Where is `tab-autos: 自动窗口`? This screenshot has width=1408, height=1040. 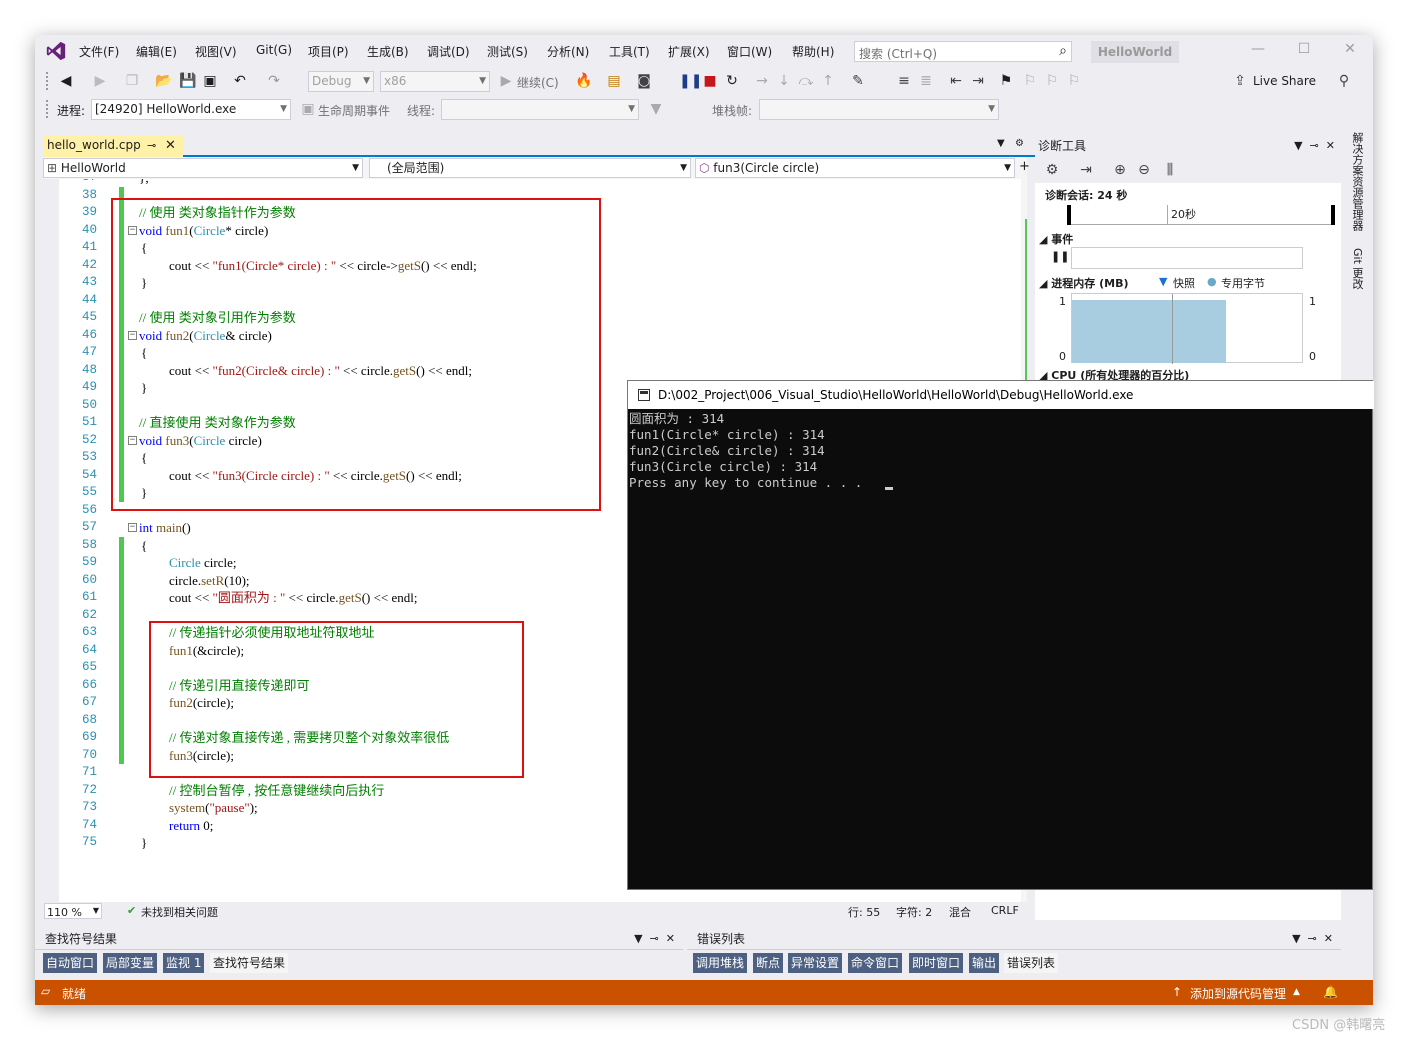 tab-autos: 自动窗口 is located at coordinates (70, 963).